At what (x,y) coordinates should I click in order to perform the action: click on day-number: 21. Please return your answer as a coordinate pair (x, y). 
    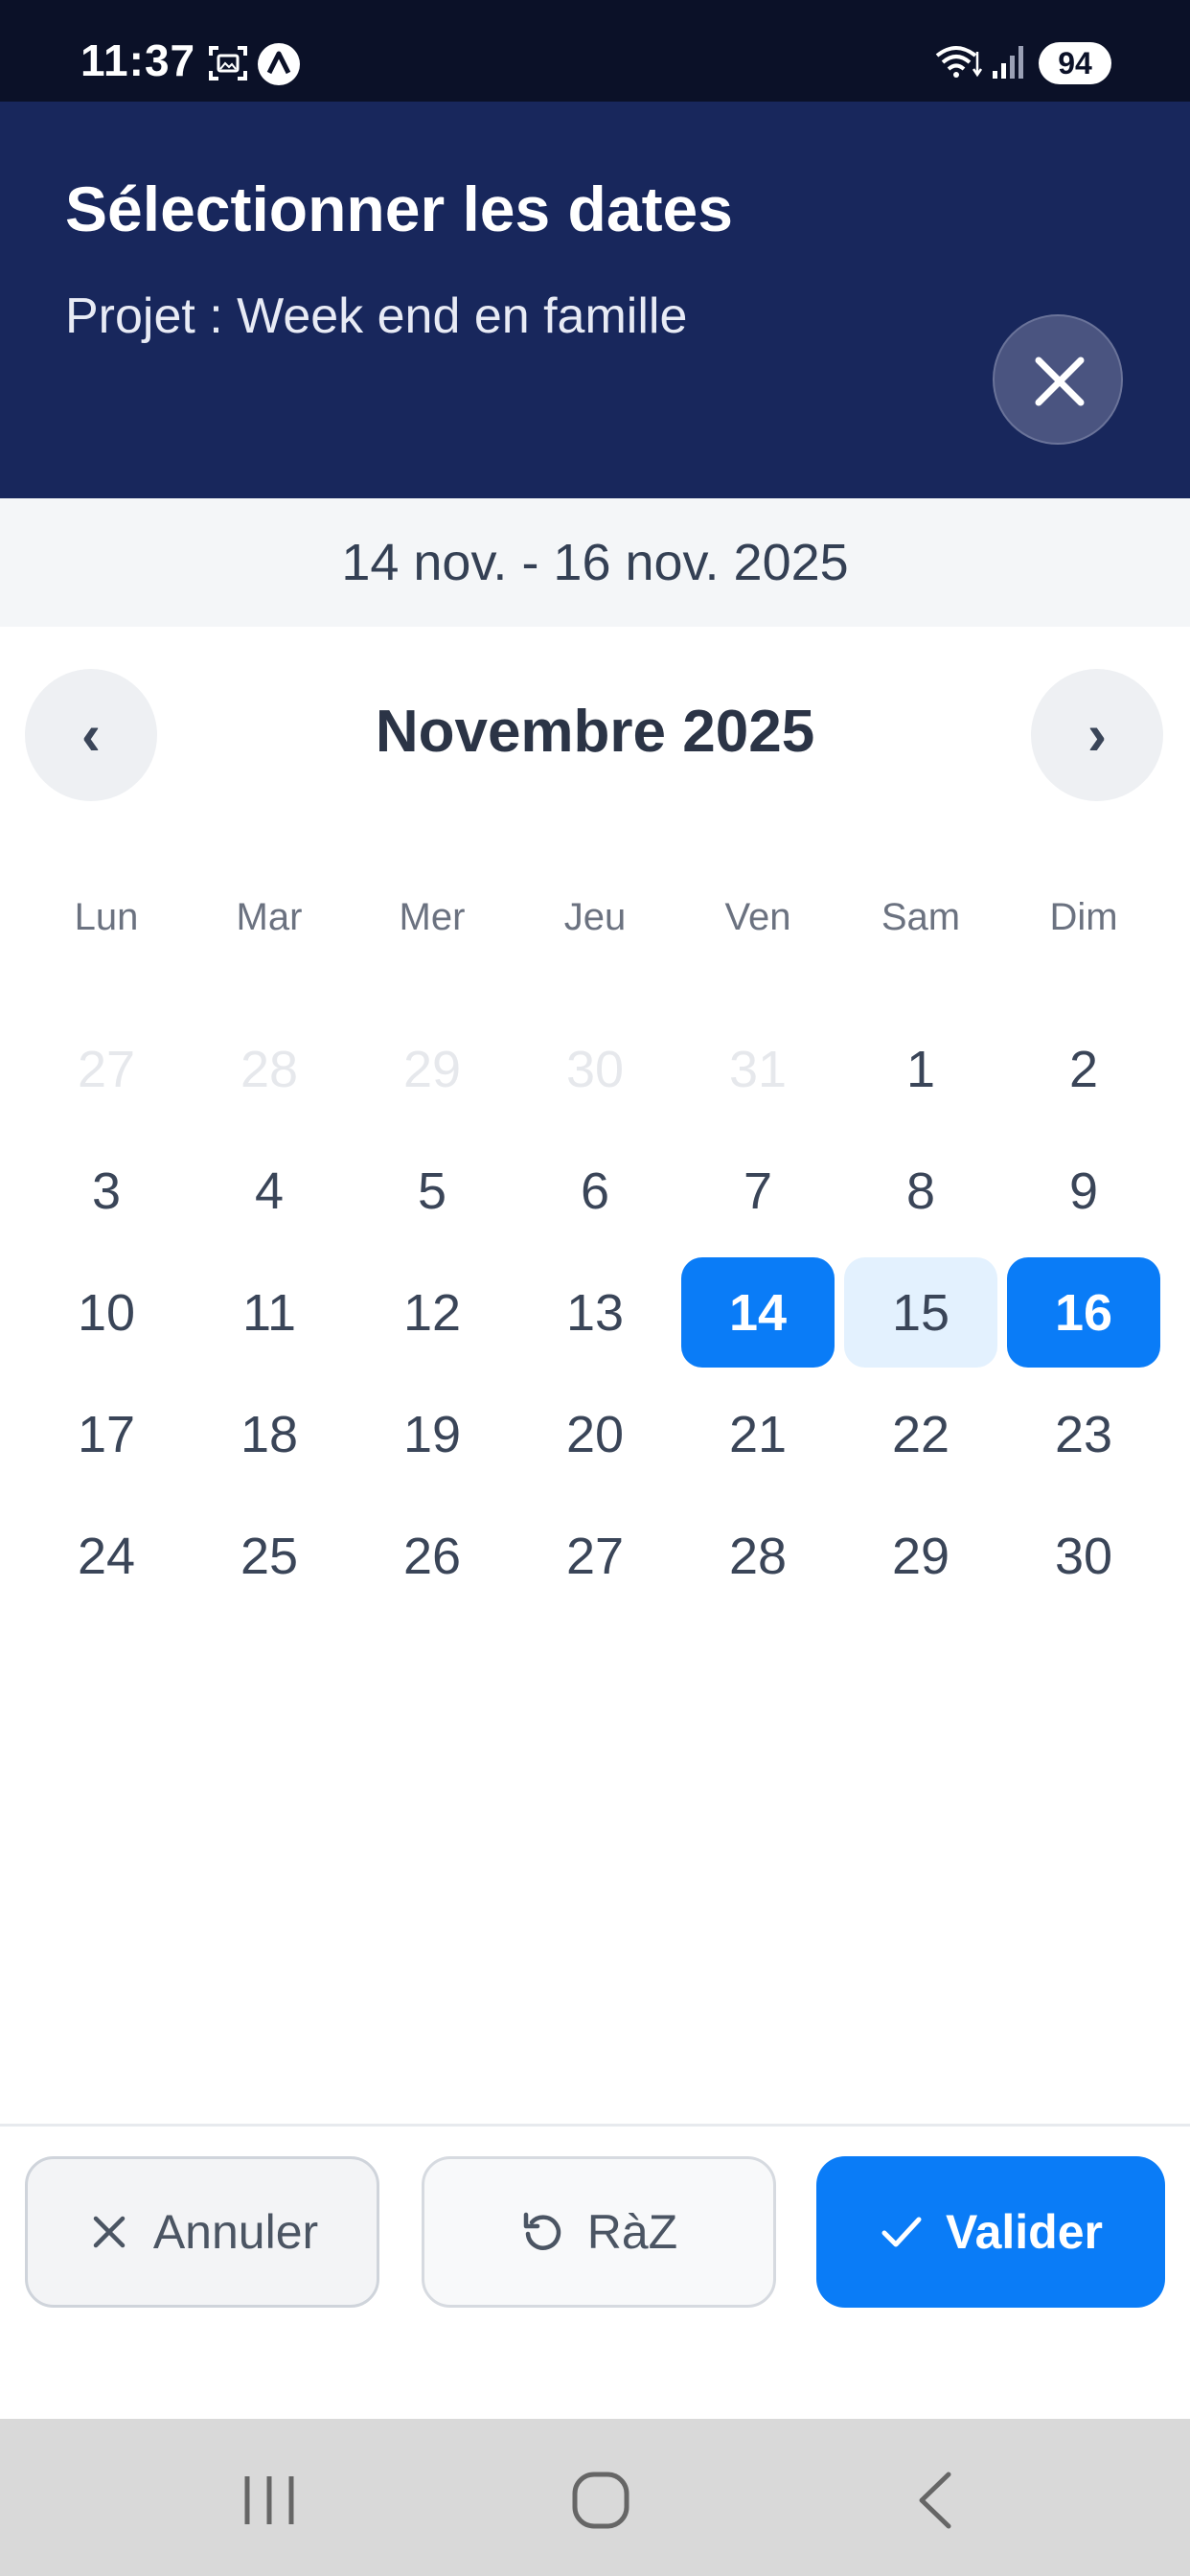
    Looking at the image, I should click on (758, 1434).